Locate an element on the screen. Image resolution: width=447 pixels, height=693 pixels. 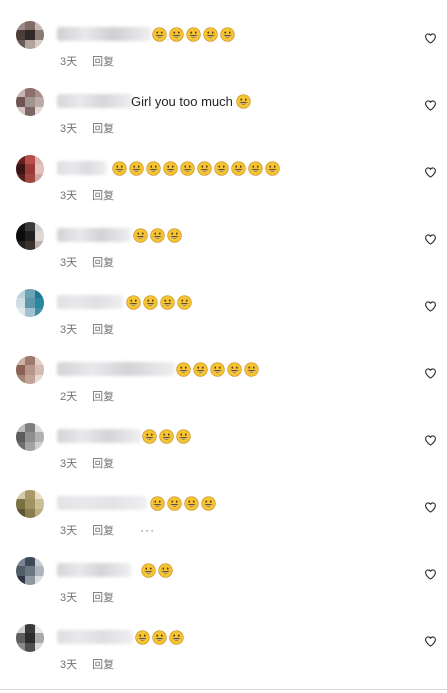
divider is located at coordinates (223, 689).